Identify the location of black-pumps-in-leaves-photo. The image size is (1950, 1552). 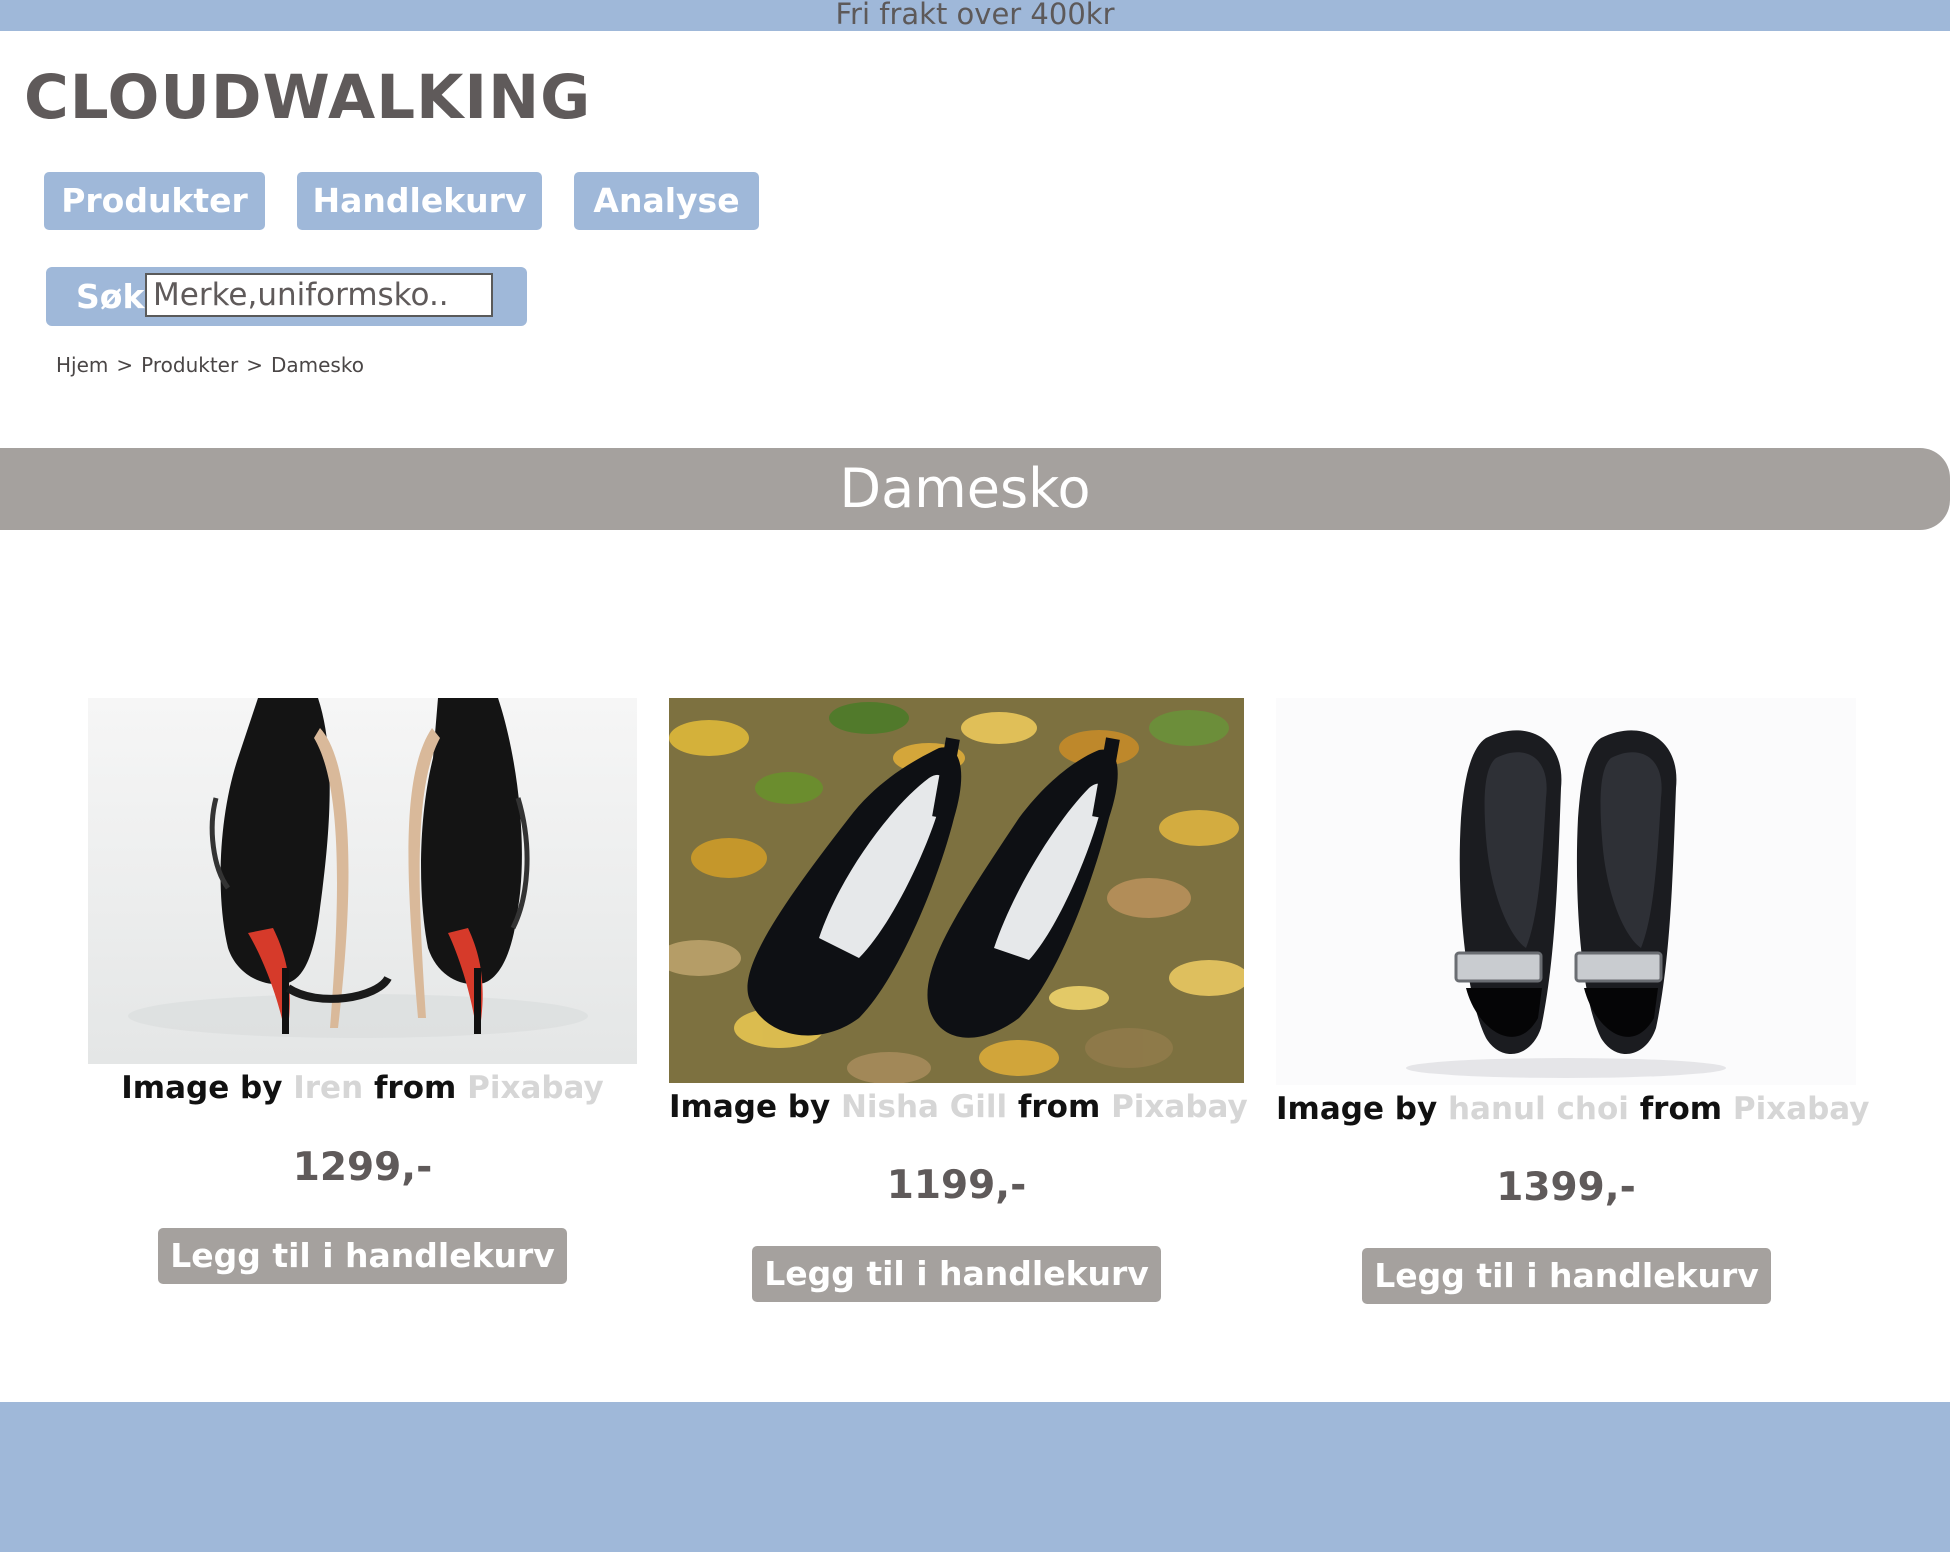
(956, 890).